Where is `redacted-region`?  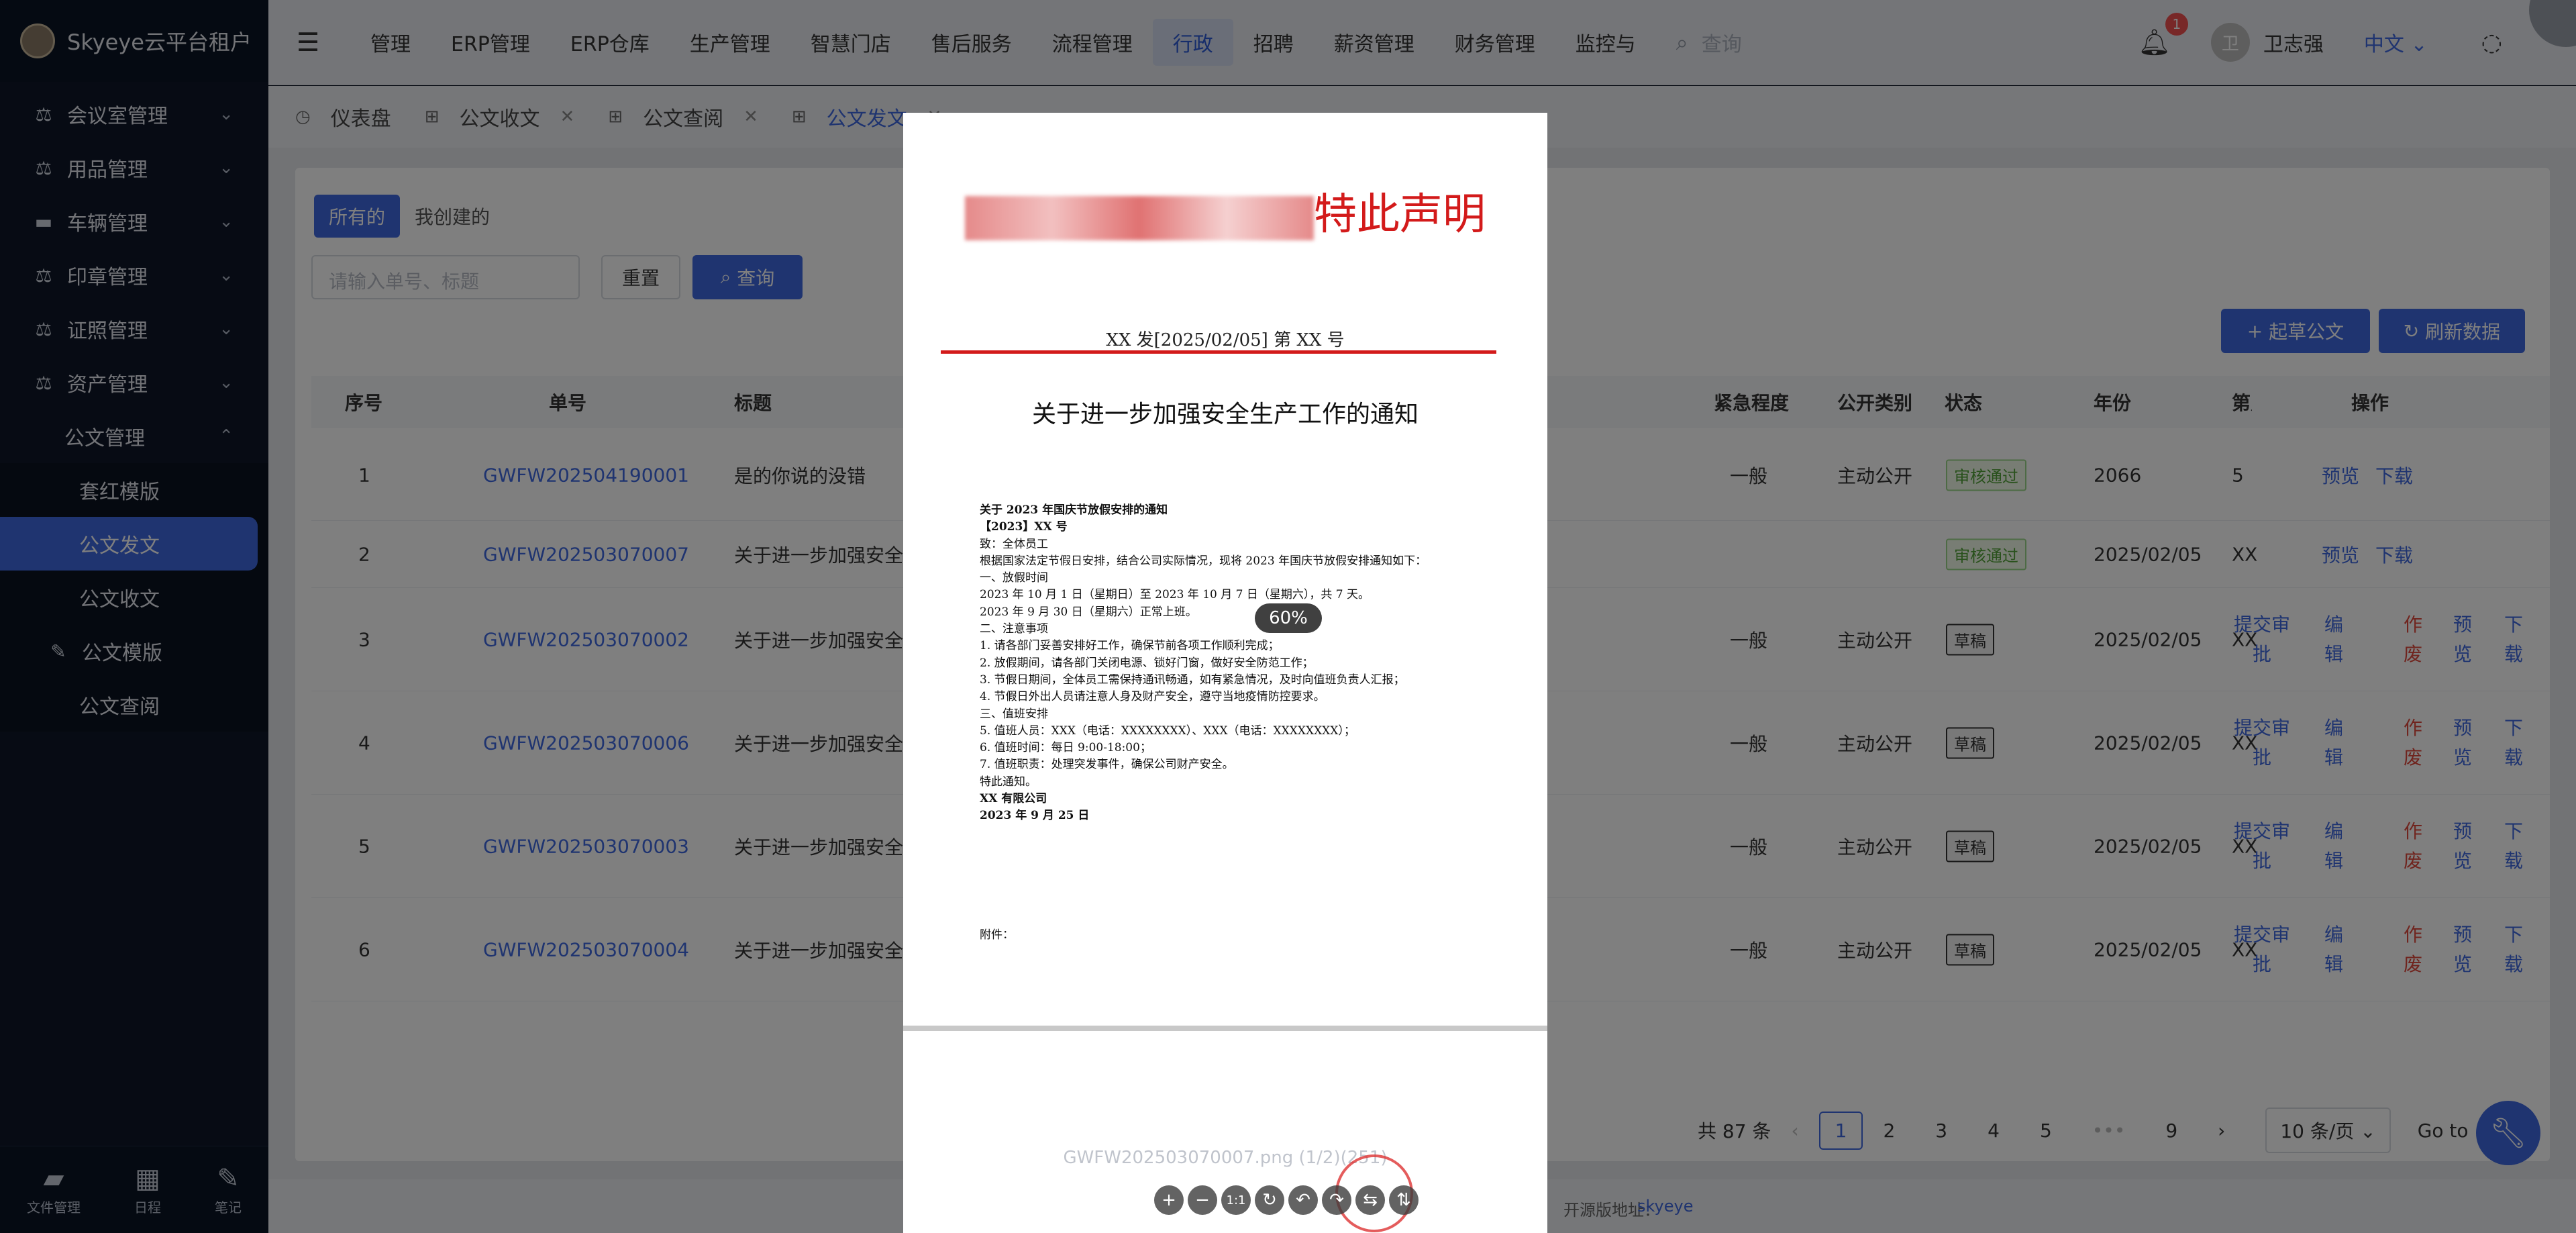 redacted-region is located at coordinates (1139, 217).